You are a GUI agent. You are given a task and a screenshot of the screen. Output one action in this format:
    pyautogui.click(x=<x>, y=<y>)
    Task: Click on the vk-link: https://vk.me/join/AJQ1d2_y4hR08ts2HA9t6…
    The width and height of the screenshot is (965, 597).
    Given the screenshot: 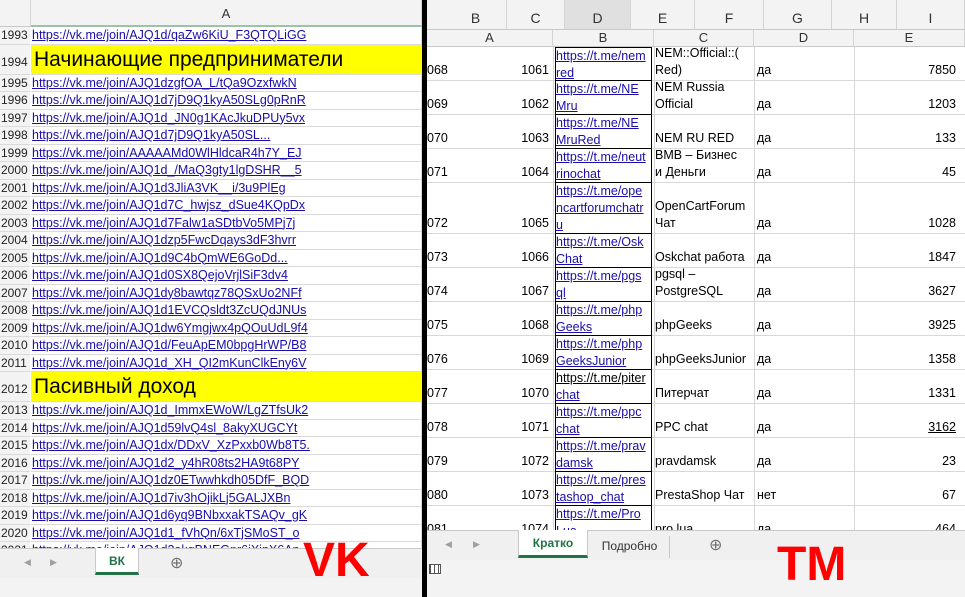 What is the action you would take?
    pyautogui.click(x=226, y=463)
    